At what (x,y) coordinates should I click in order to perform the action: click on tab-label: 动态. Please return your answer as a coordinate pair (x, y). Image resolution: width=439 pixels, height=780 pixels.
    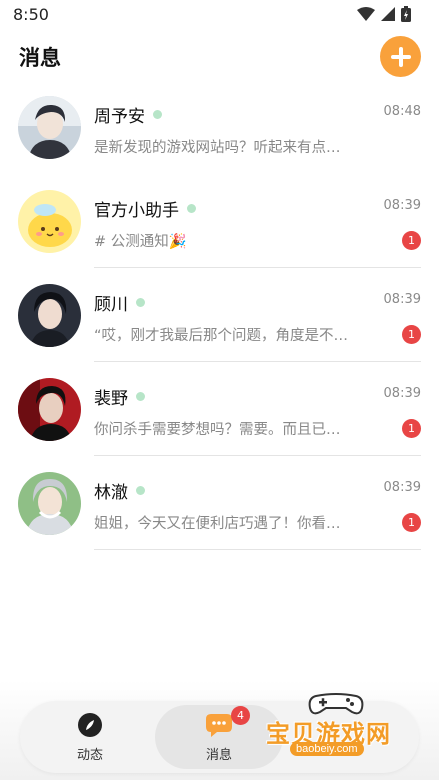
    Looking at the image, I should click on (89, 755).